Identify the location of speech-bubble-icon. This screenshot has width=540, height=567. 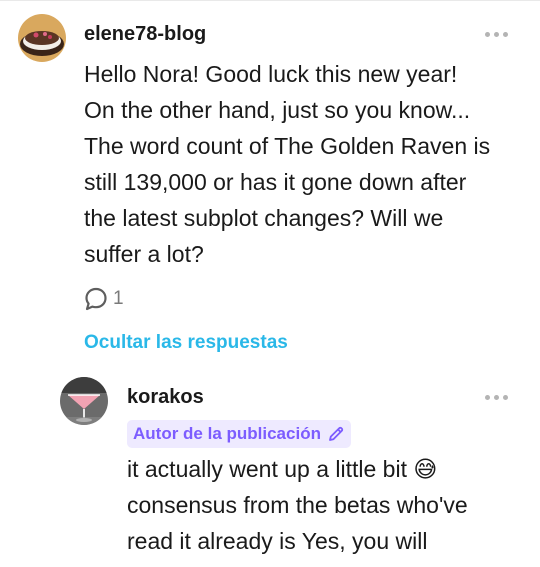
(96, 299).